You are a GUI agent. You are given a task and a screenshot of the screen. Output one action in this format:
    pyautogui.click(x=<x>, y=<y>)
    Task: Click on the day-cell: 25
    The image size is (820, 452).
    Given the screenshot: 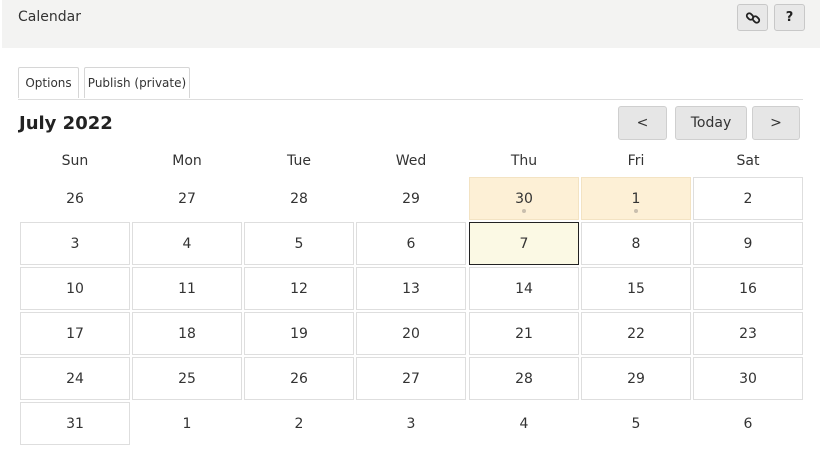 What is the action you would take?
    pyautogui.click(x=187, y=378)
    